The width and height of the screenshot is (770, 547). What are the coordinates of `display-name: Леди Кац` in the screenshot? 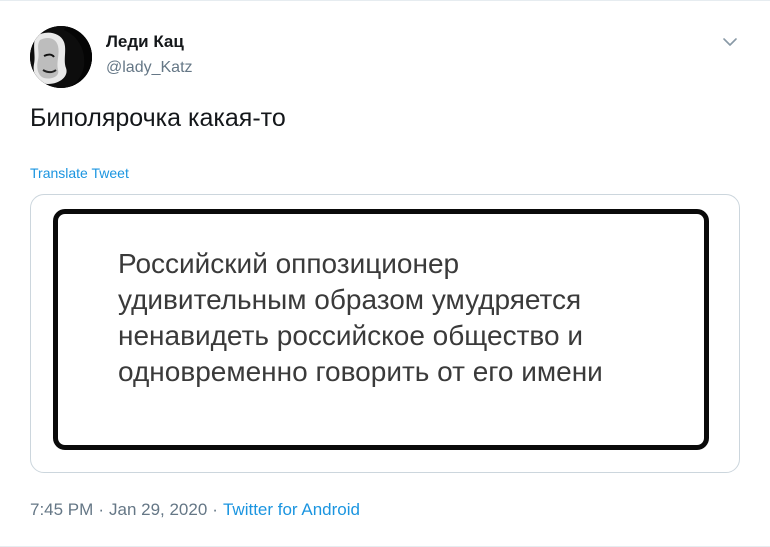 It's located at (145, 42).